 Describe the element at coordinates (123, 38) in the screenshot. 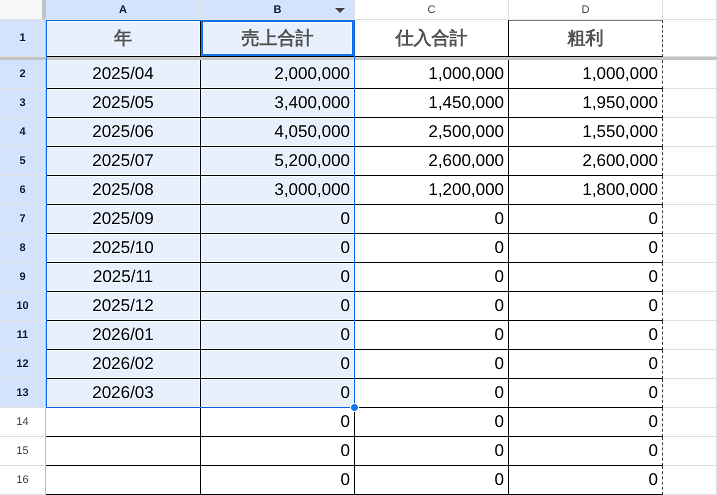

I see `header-cell: 年` at that location.